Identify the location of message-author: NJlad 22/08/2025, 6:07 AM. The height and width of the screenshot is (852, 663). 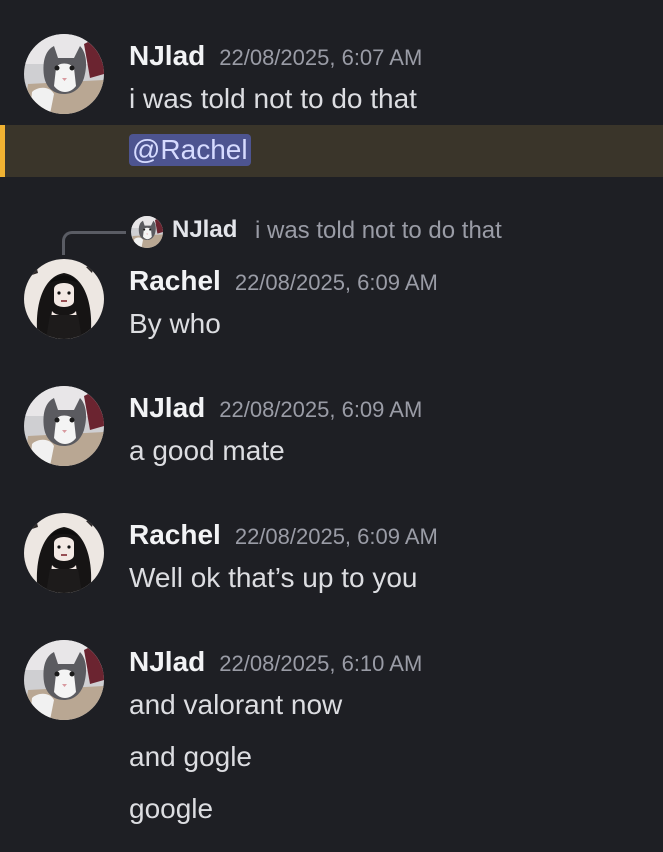
(275, 56).